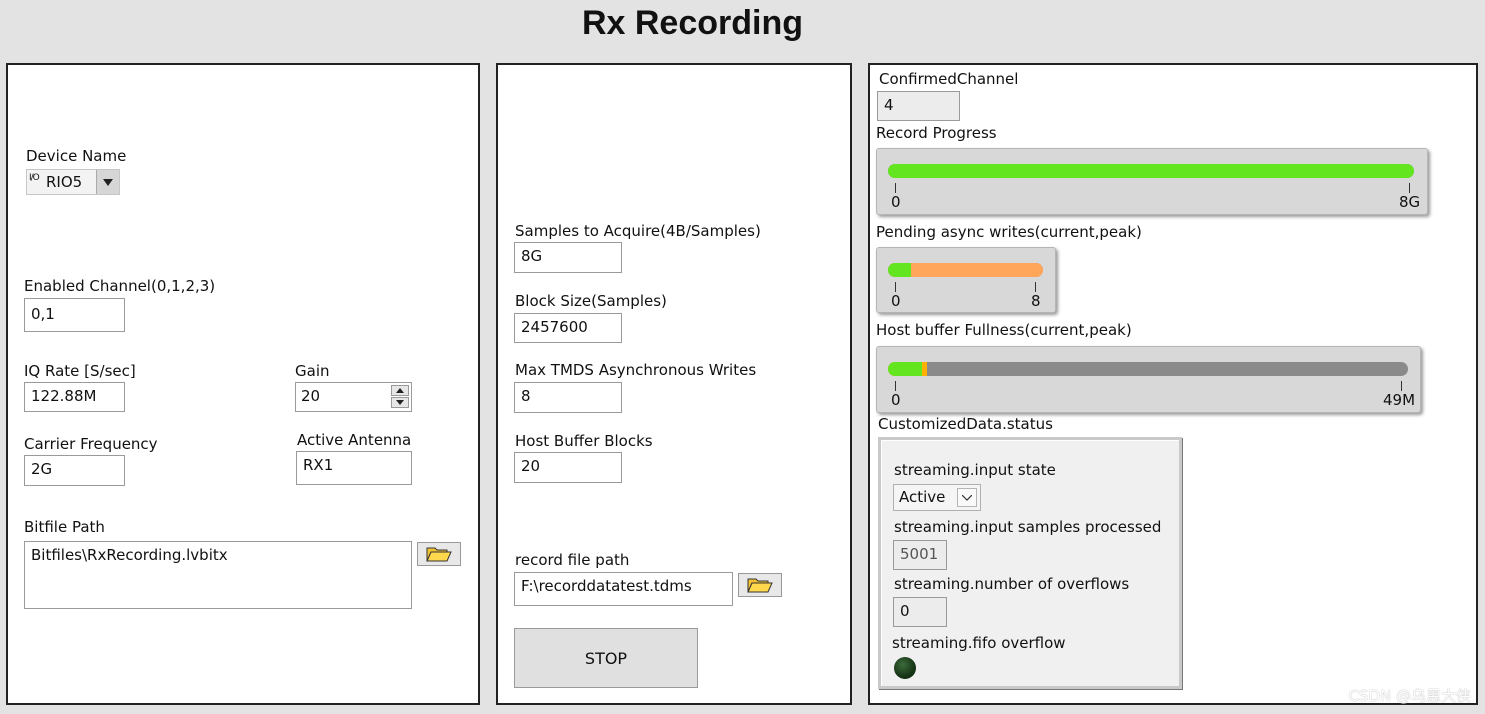 Image resolution: width=1485 pixels, height=714 pixels. I want to click on active-antenna-label: Active Antenna, so click(354, 440).